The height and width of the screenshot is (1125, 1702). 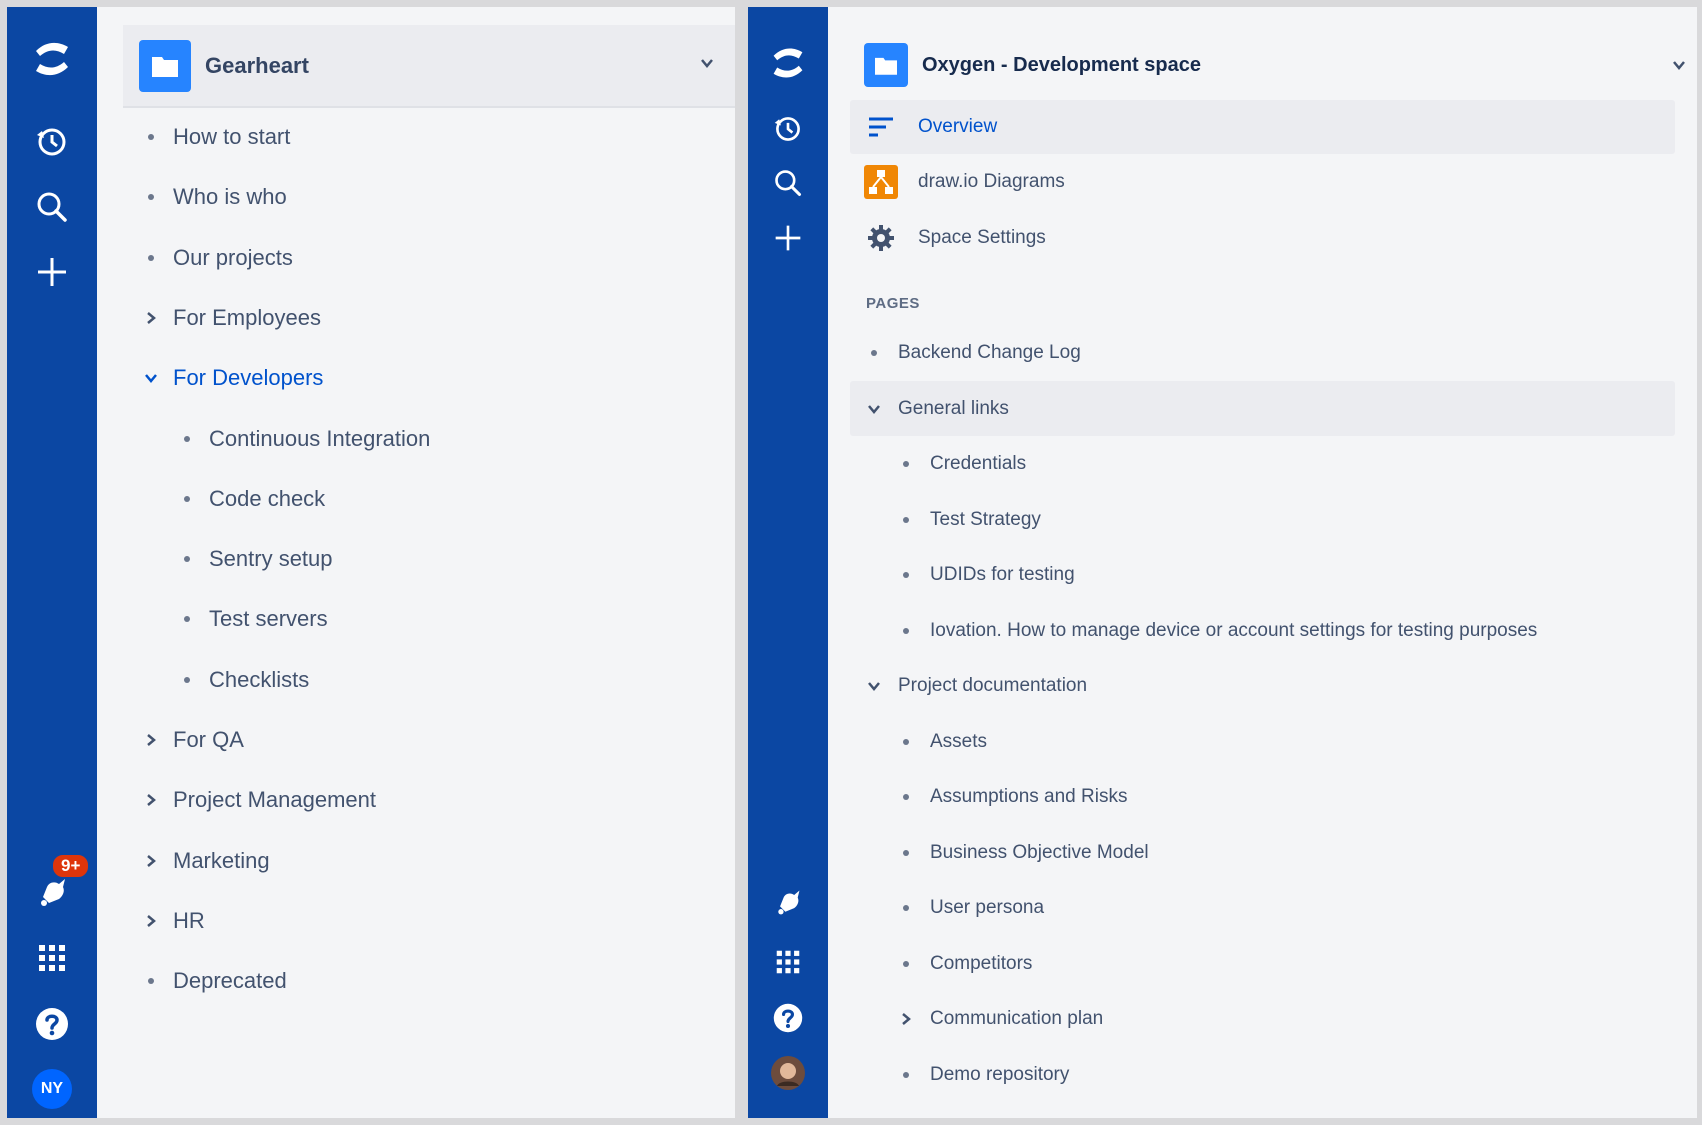 What do you see at coordinates (257, 65) in the screenshot?
I see `space-title: Gearheart` at bounding box center [257, 65].